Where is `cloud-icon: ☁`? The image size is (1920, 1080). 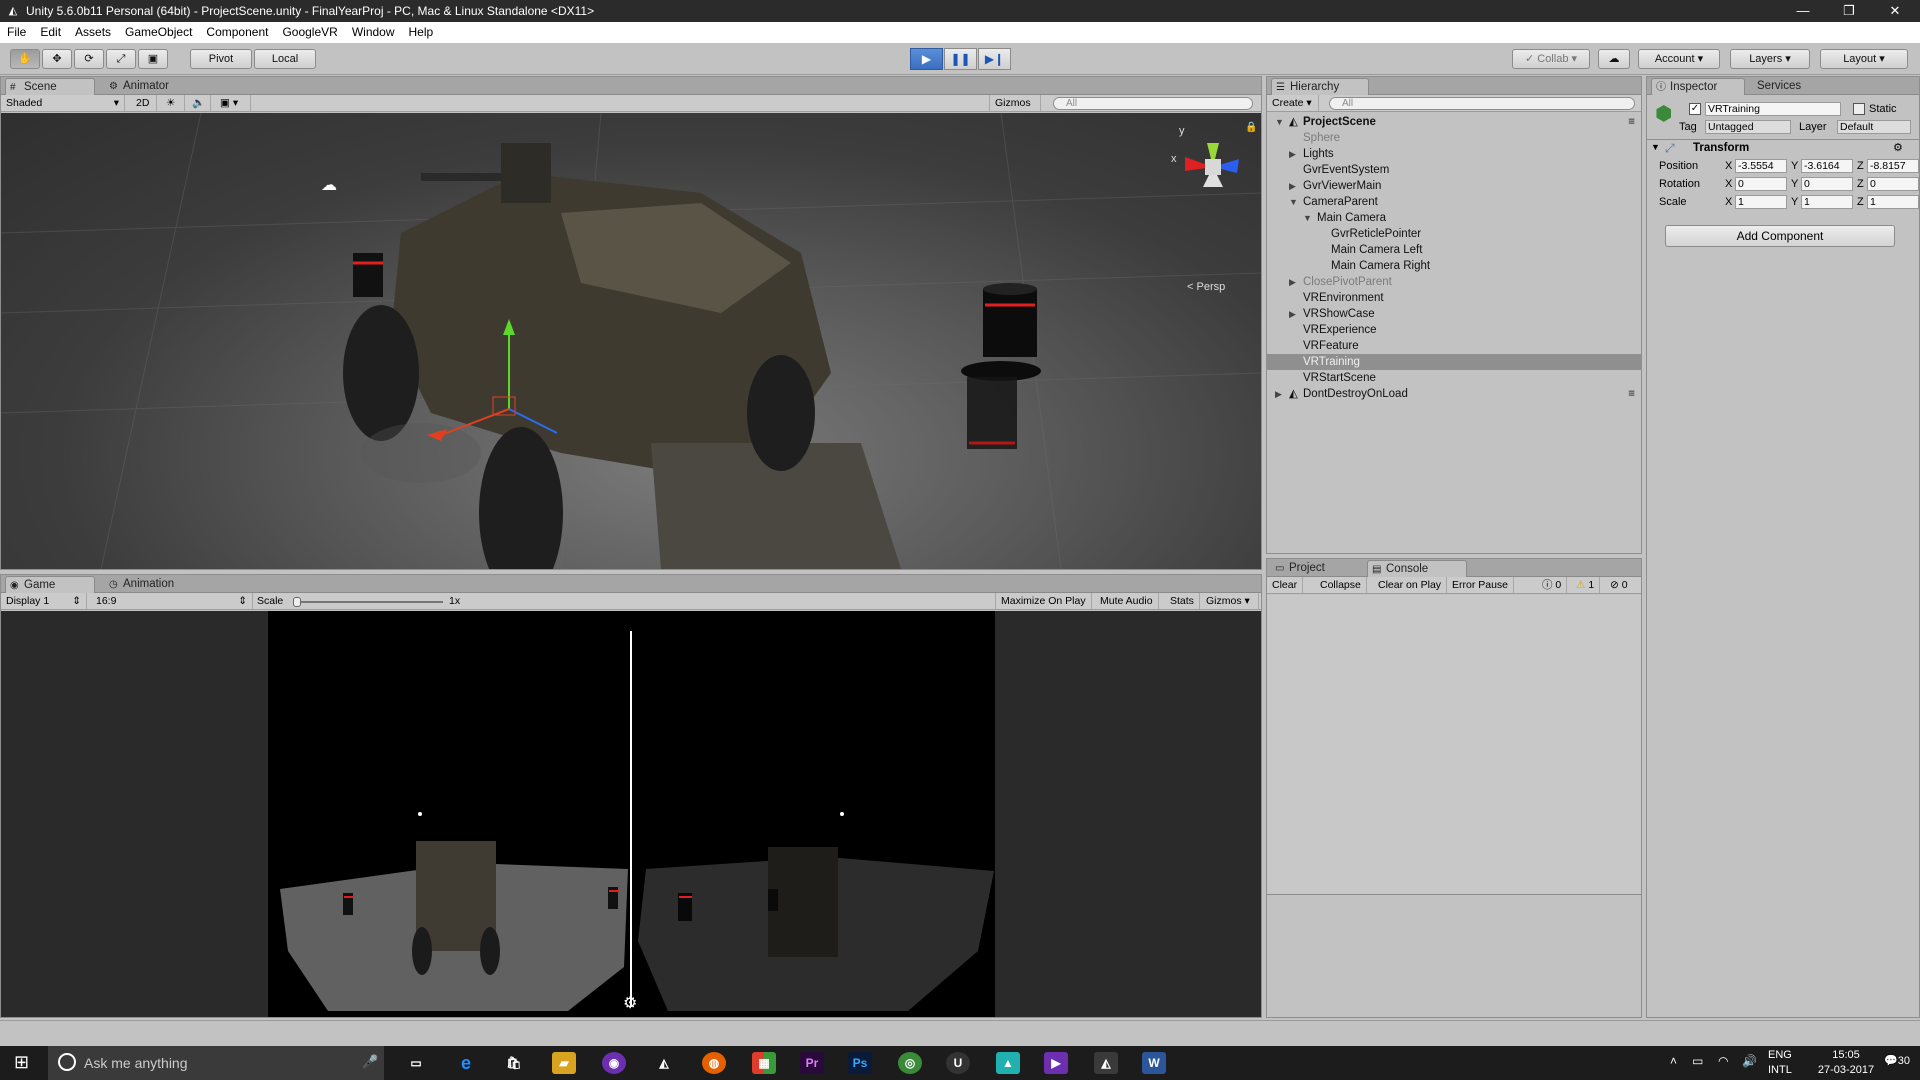
cloud-icon: ☁ is located at coordinates (1614, 59).